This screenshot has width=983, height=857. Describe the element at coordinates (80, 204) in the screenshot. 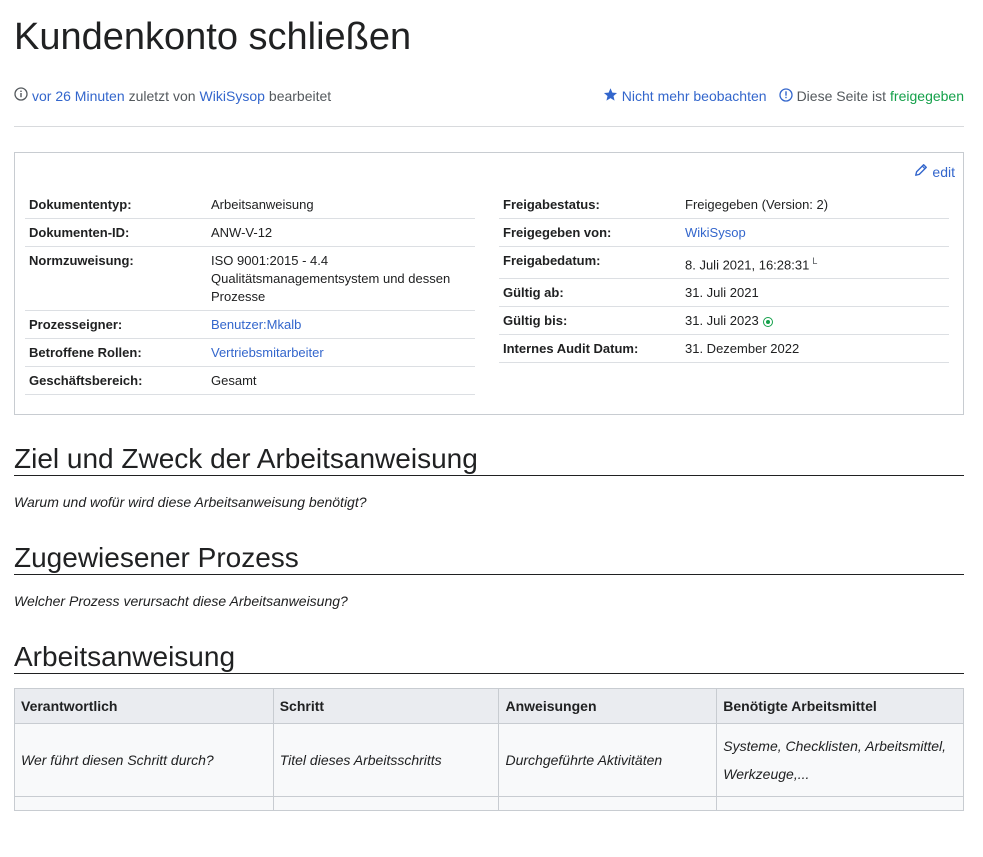

I see `field-label: Dokumententyp:` at that location.